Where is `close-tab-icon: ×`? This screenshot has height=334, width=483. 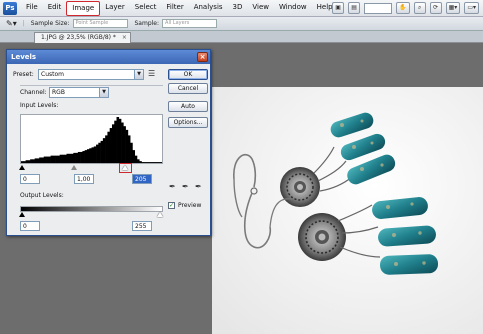
close-tab-icon: × is located at coordinates (124, 38).